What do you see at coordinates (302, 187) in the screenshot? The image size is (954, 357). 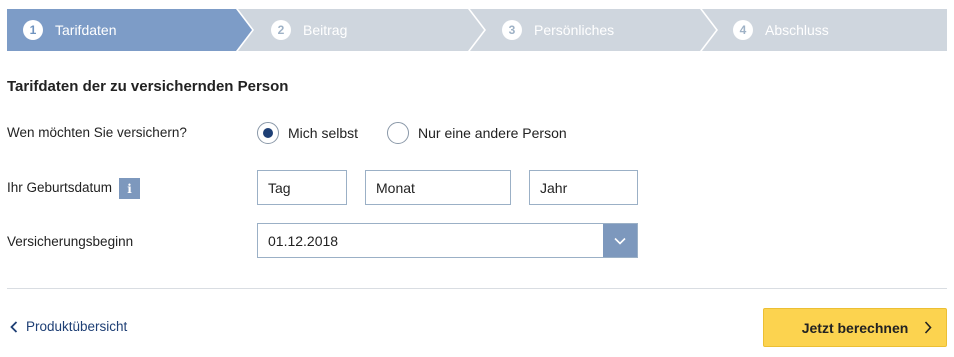 I see `day-input` at bounding box center [302, 187].